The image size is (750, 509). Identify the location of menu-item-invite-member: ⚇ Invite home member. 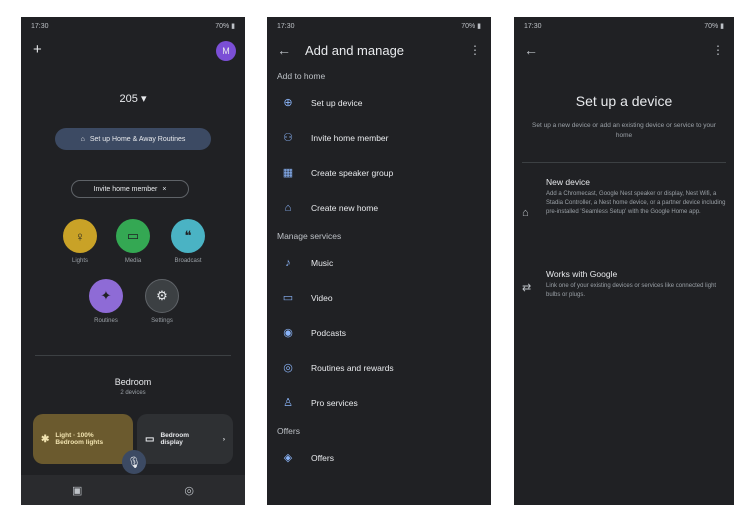
(379, 137).